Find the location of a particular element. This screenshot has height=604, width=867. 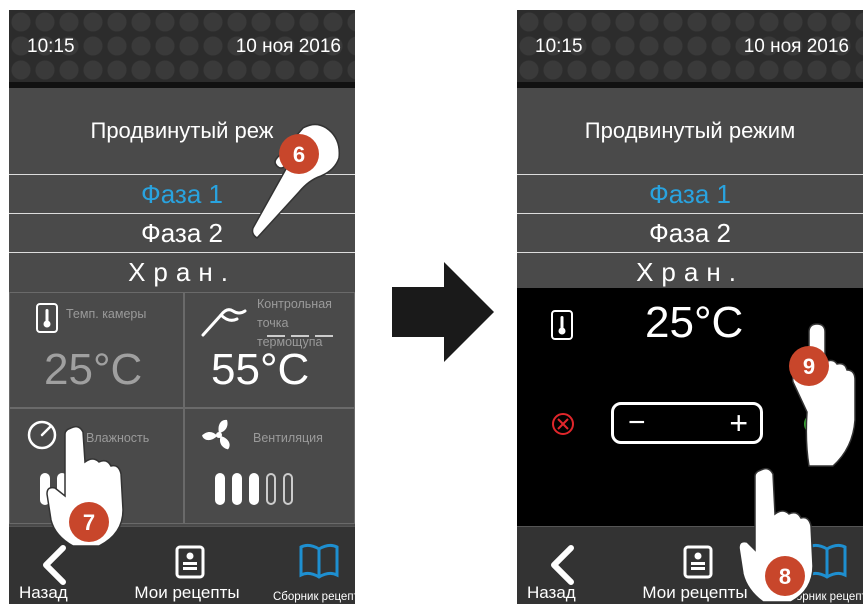

fan-icon is located at coordinates (216, 434).